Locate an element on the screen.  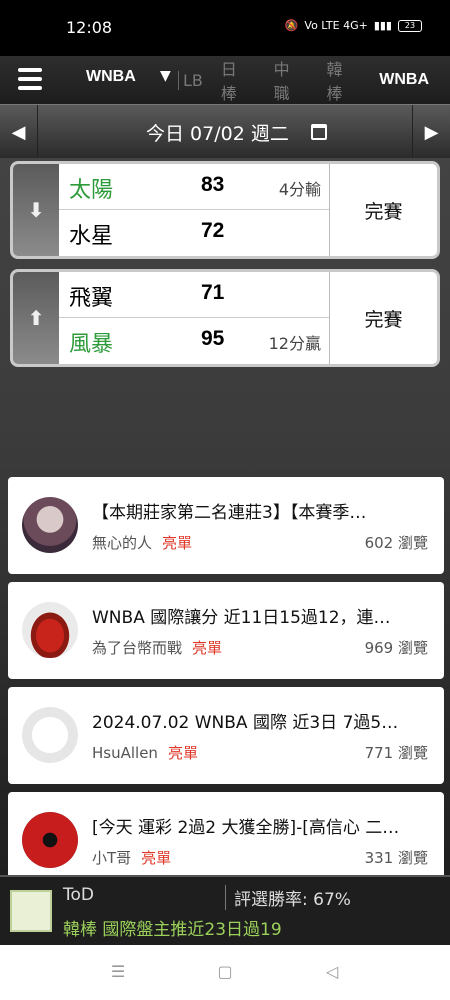
date-bar: ◀ 今日 07/02 週二 ▶ is located at coordinates (225, 131).